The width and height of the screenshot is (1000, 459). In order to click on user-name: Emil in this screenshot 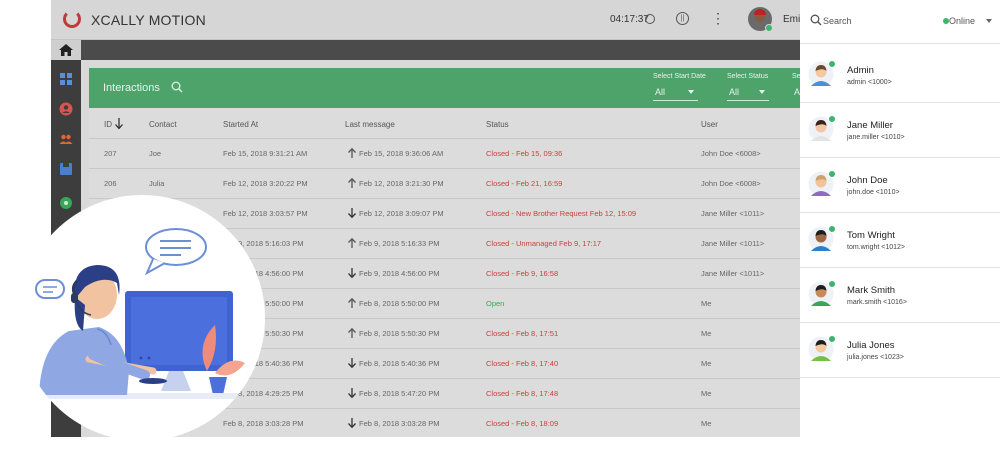, I will do `click(791, 19)`.